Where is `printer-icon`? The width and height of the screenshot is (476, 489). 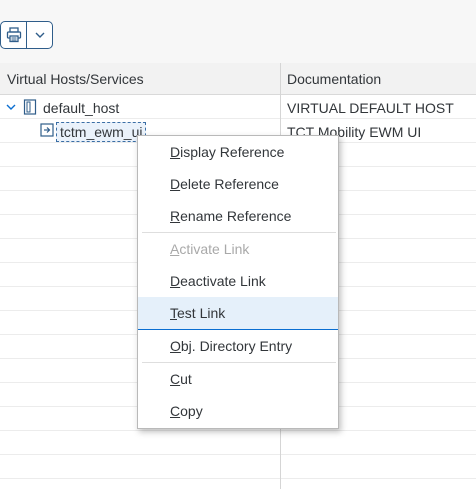 printer-icon is located at coordinates (13, 35).